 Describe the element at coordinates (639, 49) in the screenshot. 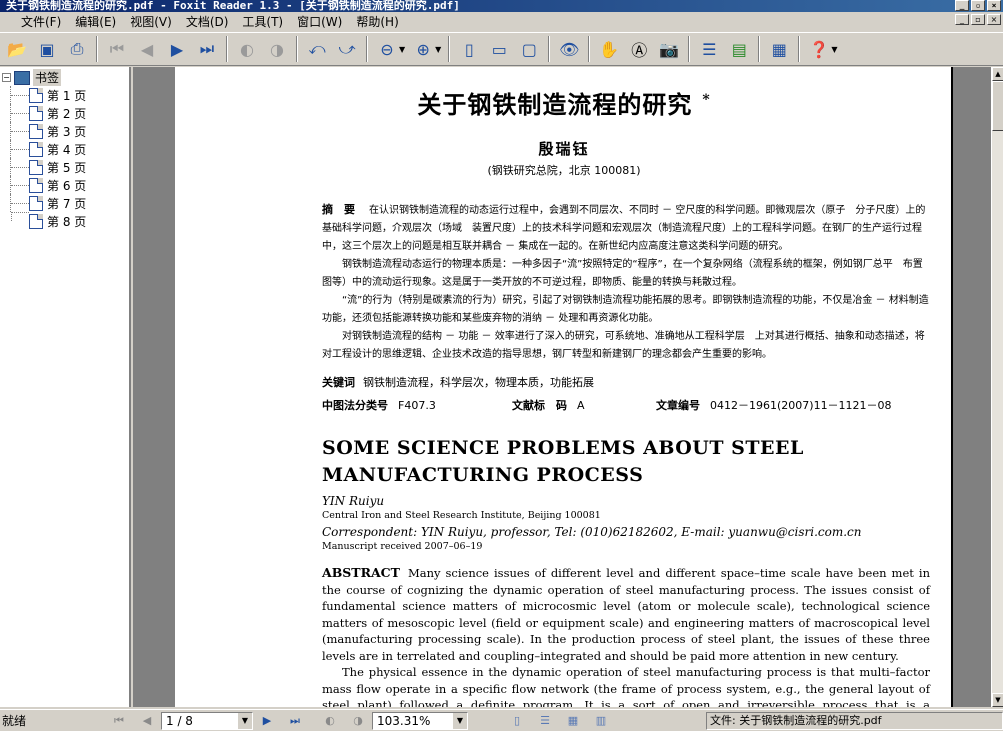

I see `text-select-icon: Ⓐ` at that location.